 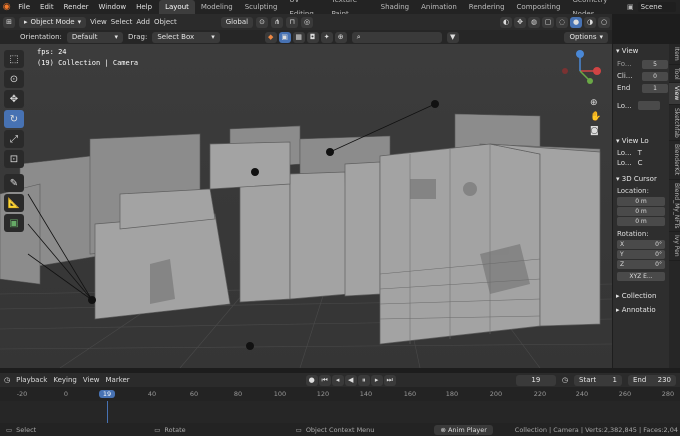 I want to click on menu-view: View, so click(x=98, y=22).